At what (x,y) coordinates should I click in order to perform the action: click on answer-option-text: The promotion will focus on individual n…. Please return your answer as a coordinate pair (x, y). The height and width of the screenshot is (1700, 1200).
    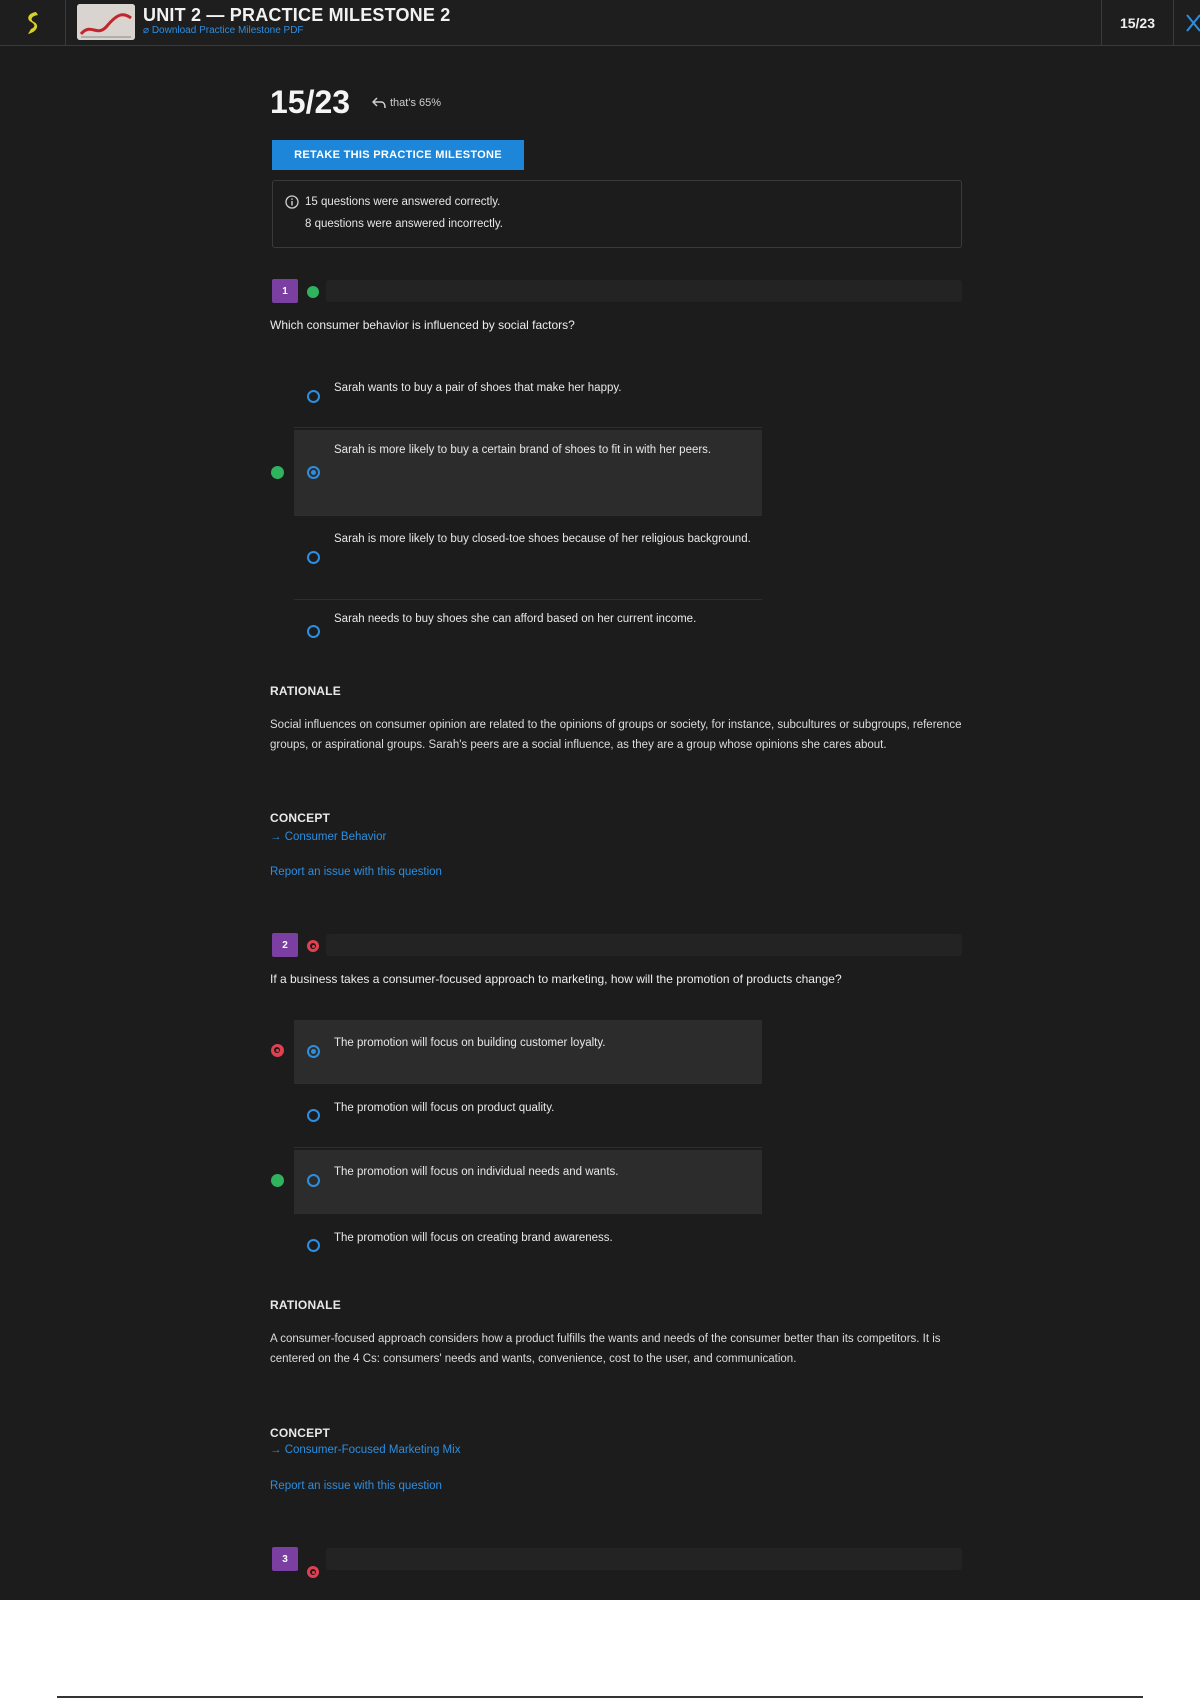
    Looking at the image, I should click on (476, 1172).